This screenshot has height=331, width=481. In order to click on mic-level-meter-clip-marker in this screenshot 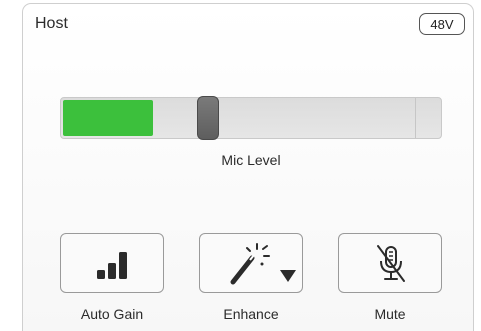, I will do `click(415, 118)`.